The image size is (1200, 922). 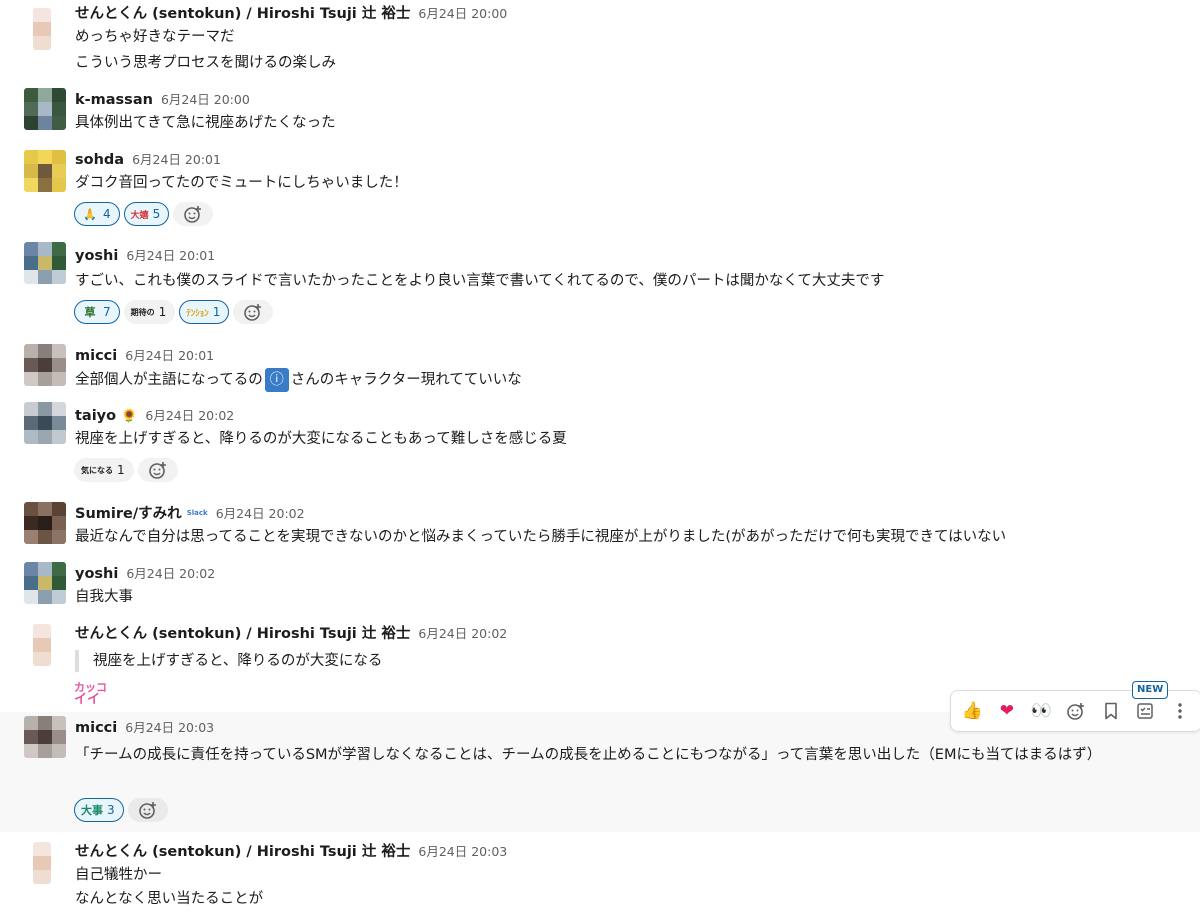 I want to click on checklist-icon, so click(x=1145, y=711).